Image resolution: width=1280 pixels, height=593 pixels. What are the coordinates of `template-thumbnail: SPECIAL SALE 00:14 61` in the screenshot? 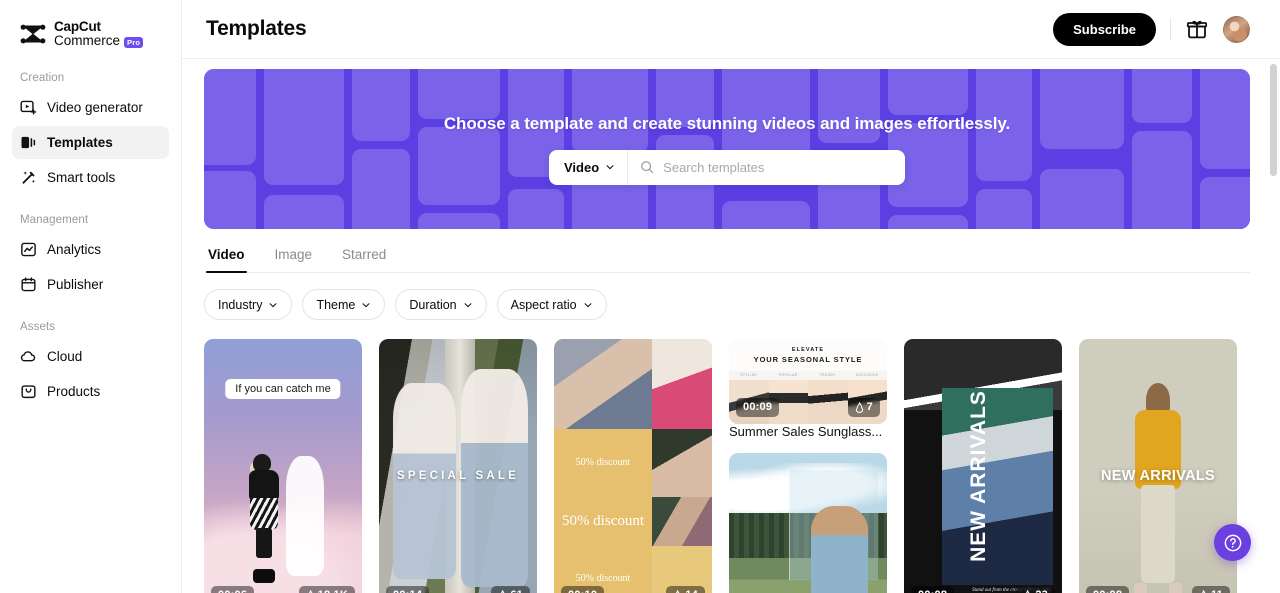 It's located at (458, 466).